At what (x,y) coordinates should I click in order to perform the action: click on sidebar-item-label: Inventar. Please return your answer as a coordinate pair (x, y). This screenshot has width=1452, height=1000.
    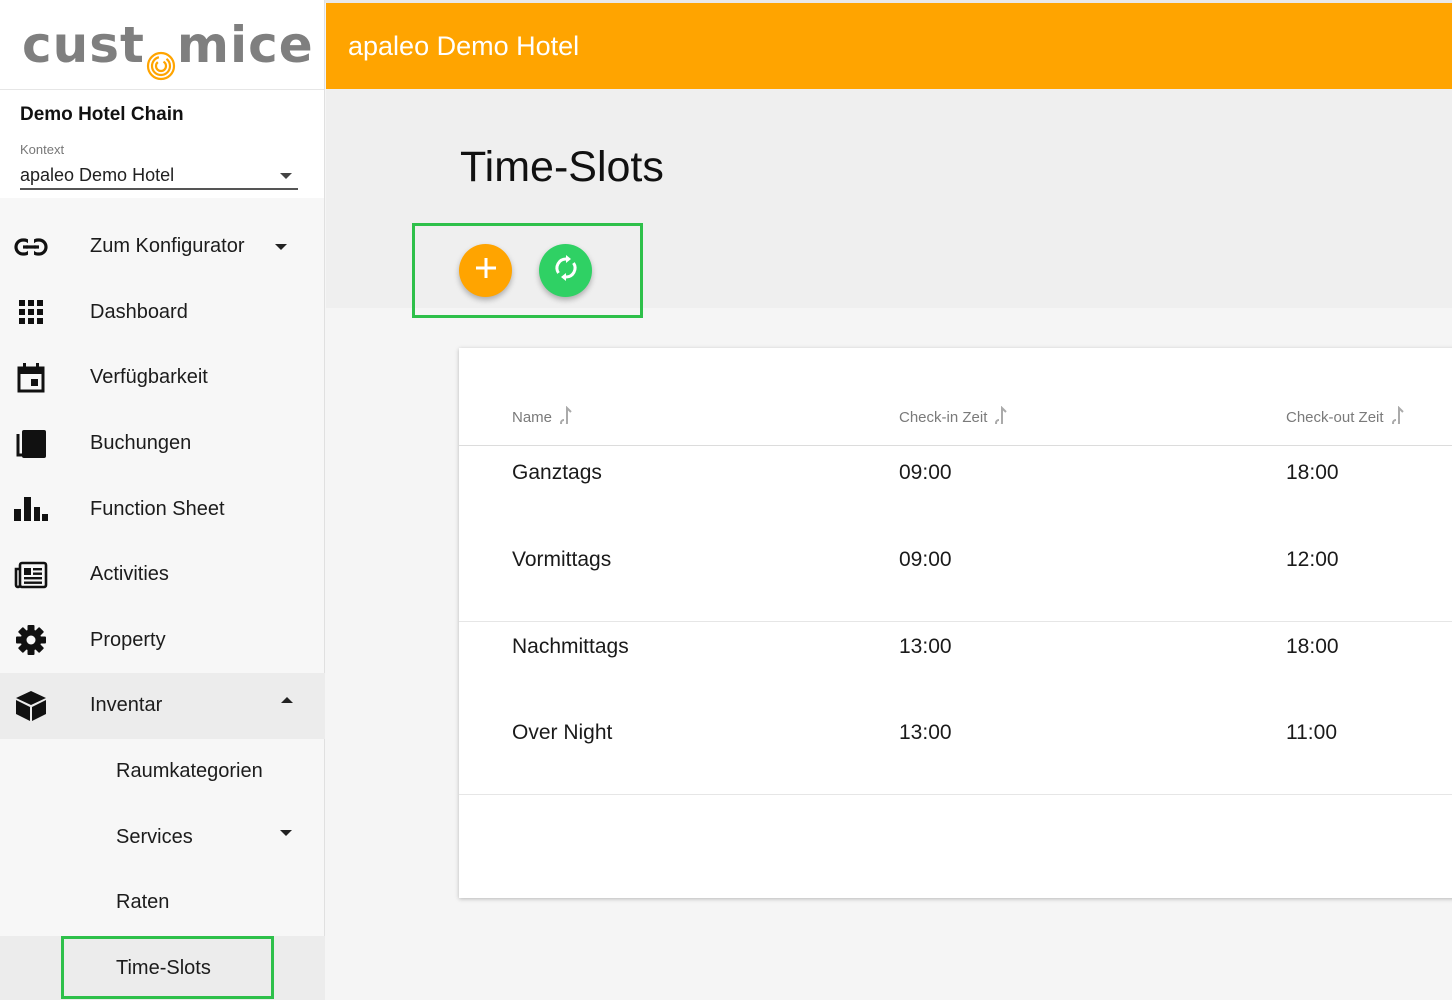
    Looking at the image, I should click on (126, 705).